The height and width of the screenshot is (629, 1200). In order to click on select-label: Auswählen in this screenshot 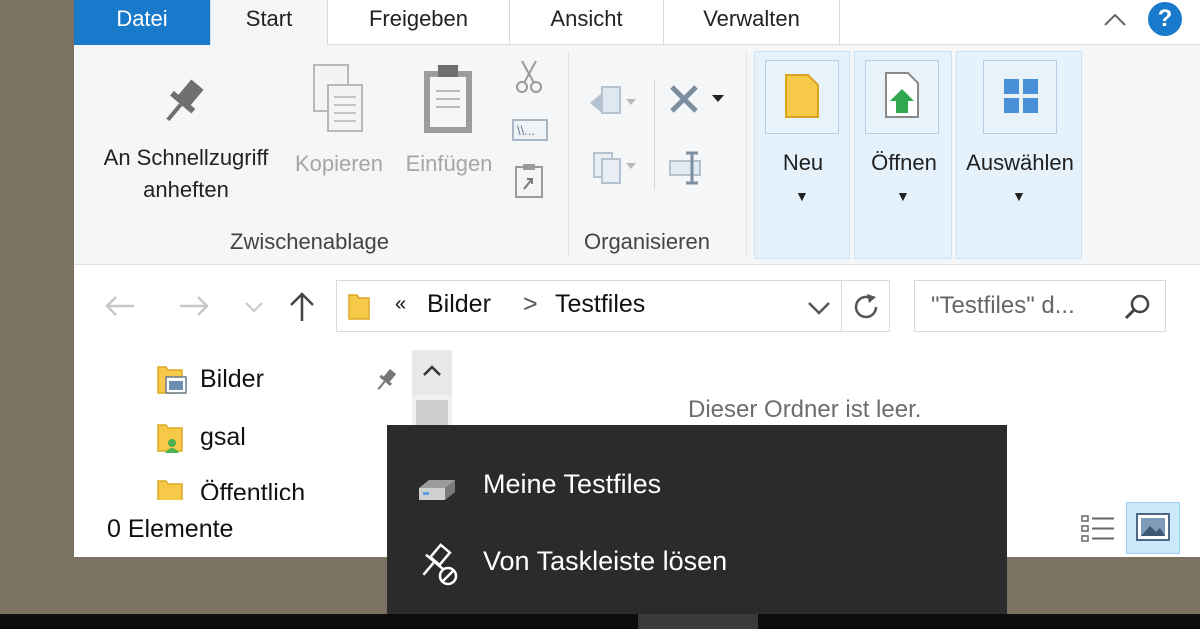, I will do `click(1020, 162)`.